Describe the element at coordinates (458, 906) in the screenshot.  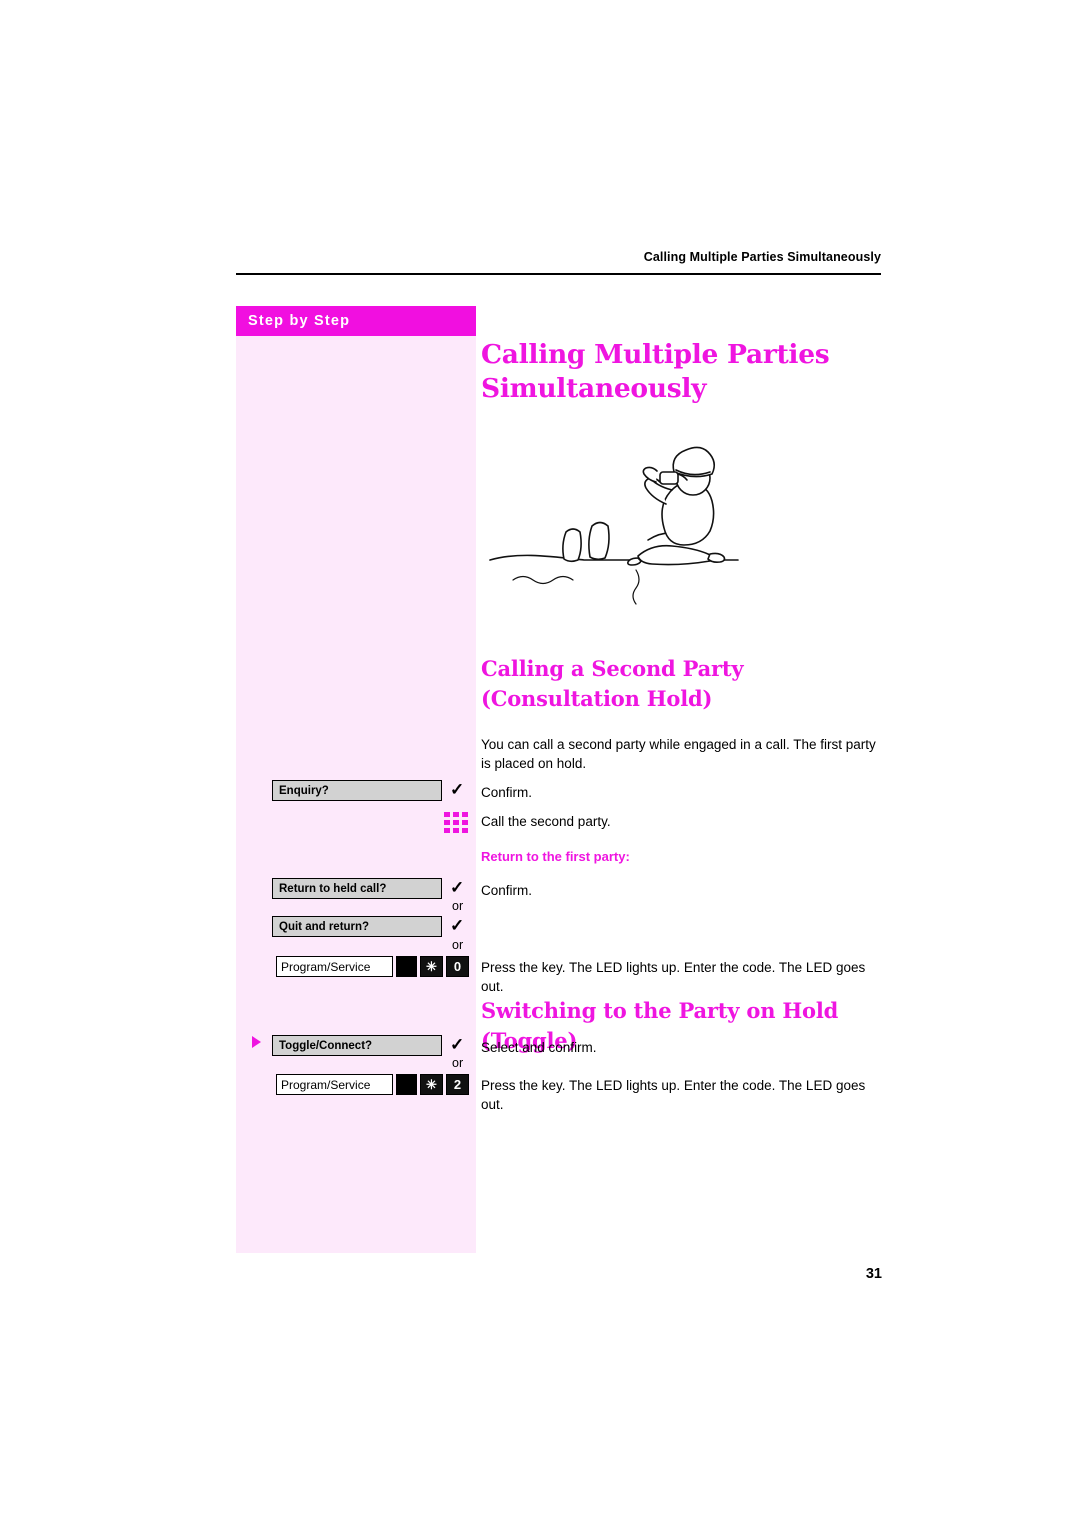
I see `or-label-1: or` at that location.